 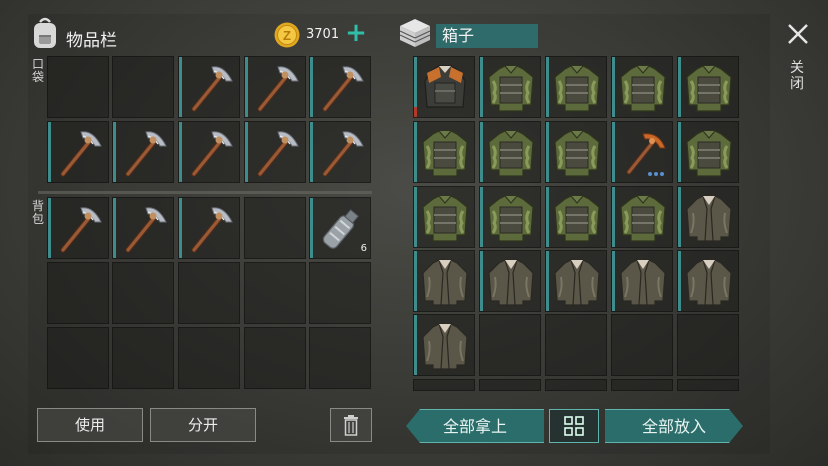 I want to click on coin-count: 3701, so click(x=323, y=34).